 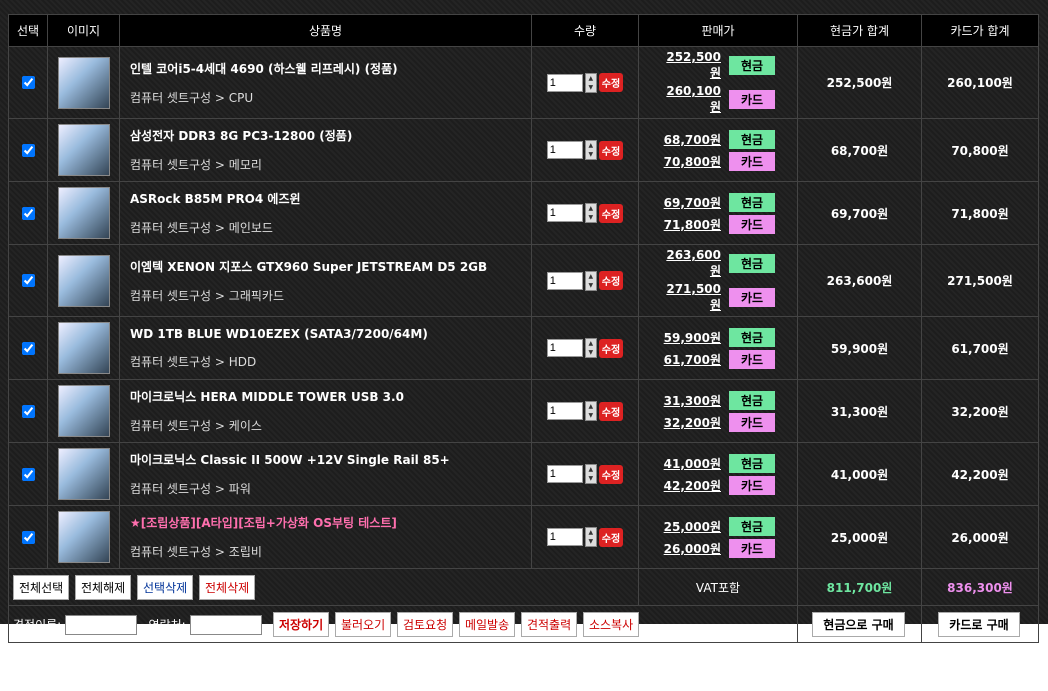 I want to click on review-request-button: 검토요청, so click(x=425, y=624).